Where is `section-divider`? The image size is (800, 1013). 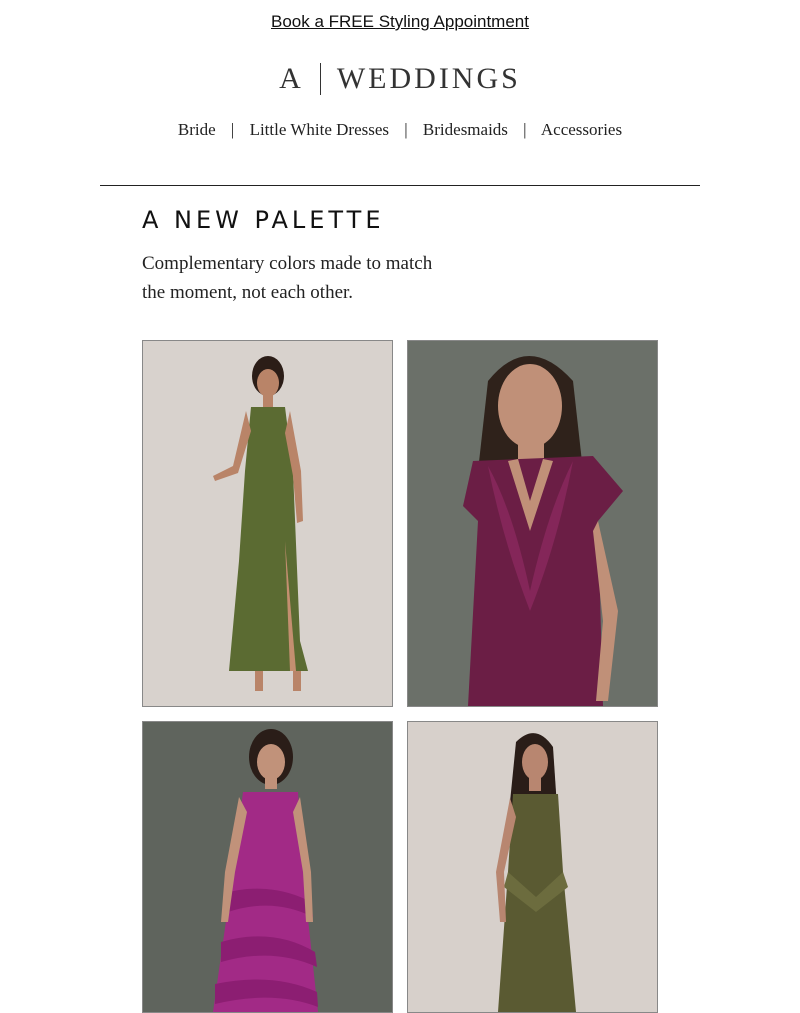 section-divider is located at coordinates (400, 185).